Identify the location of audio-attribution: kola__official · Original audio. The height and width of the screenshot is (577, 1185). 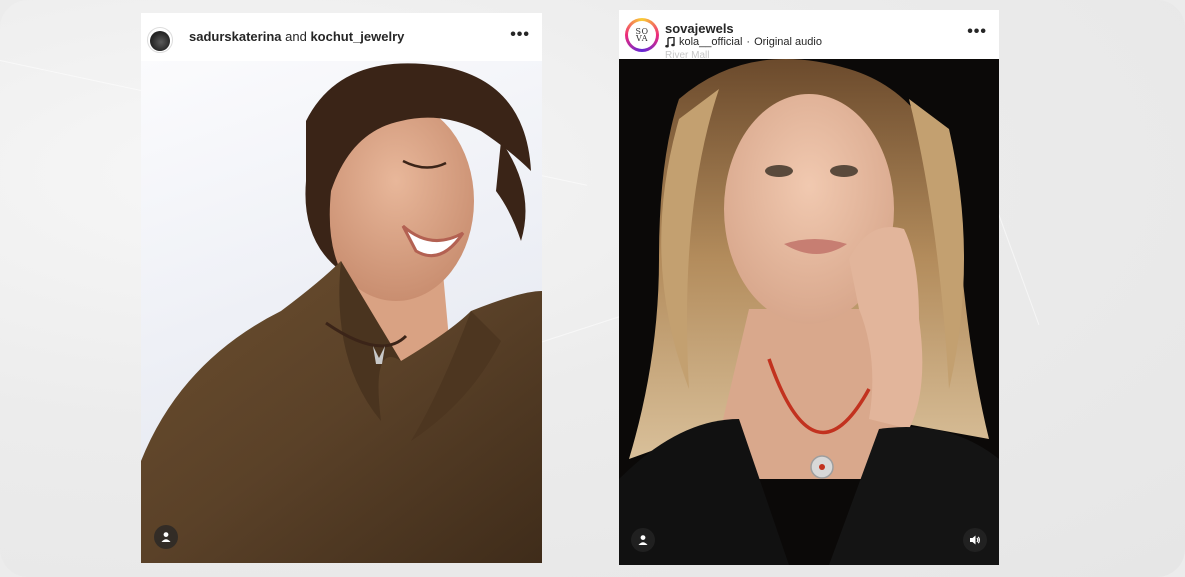
(743, 42).